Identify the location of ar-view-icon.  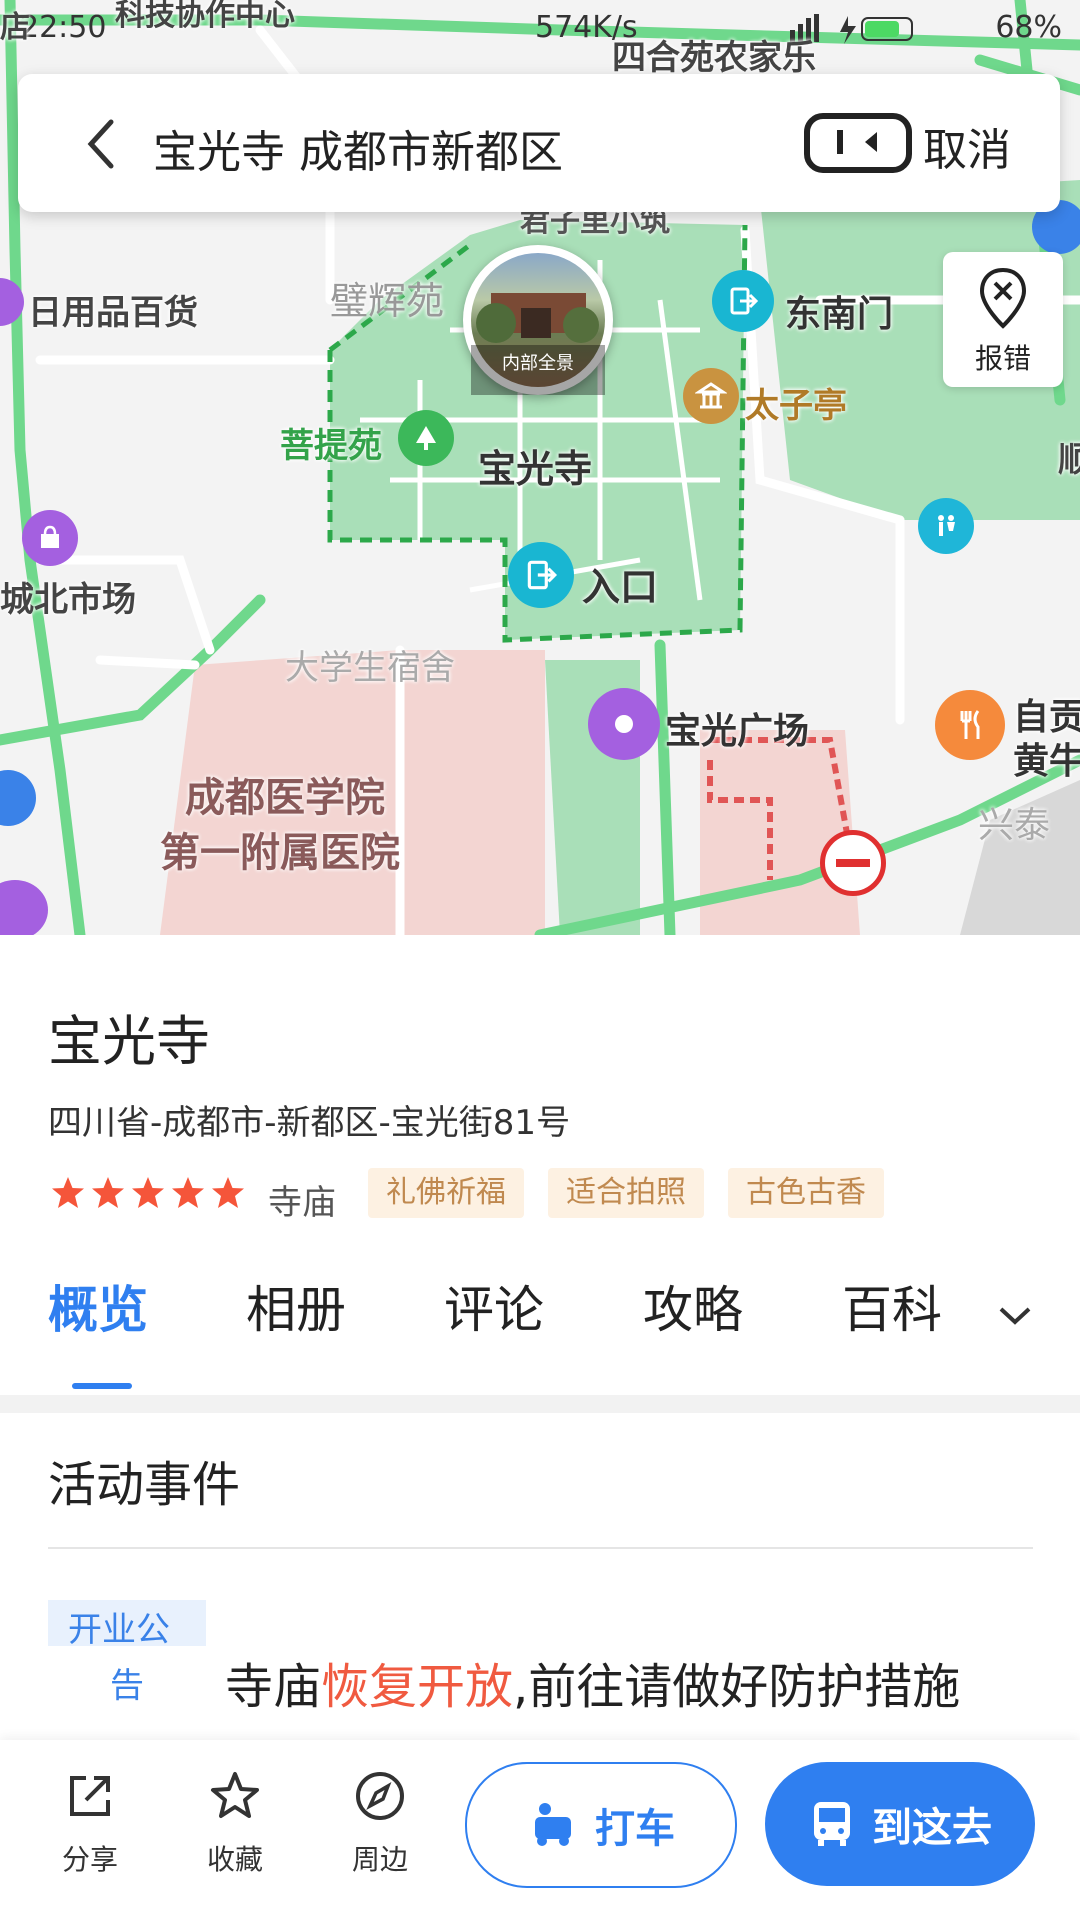
(858, 143).